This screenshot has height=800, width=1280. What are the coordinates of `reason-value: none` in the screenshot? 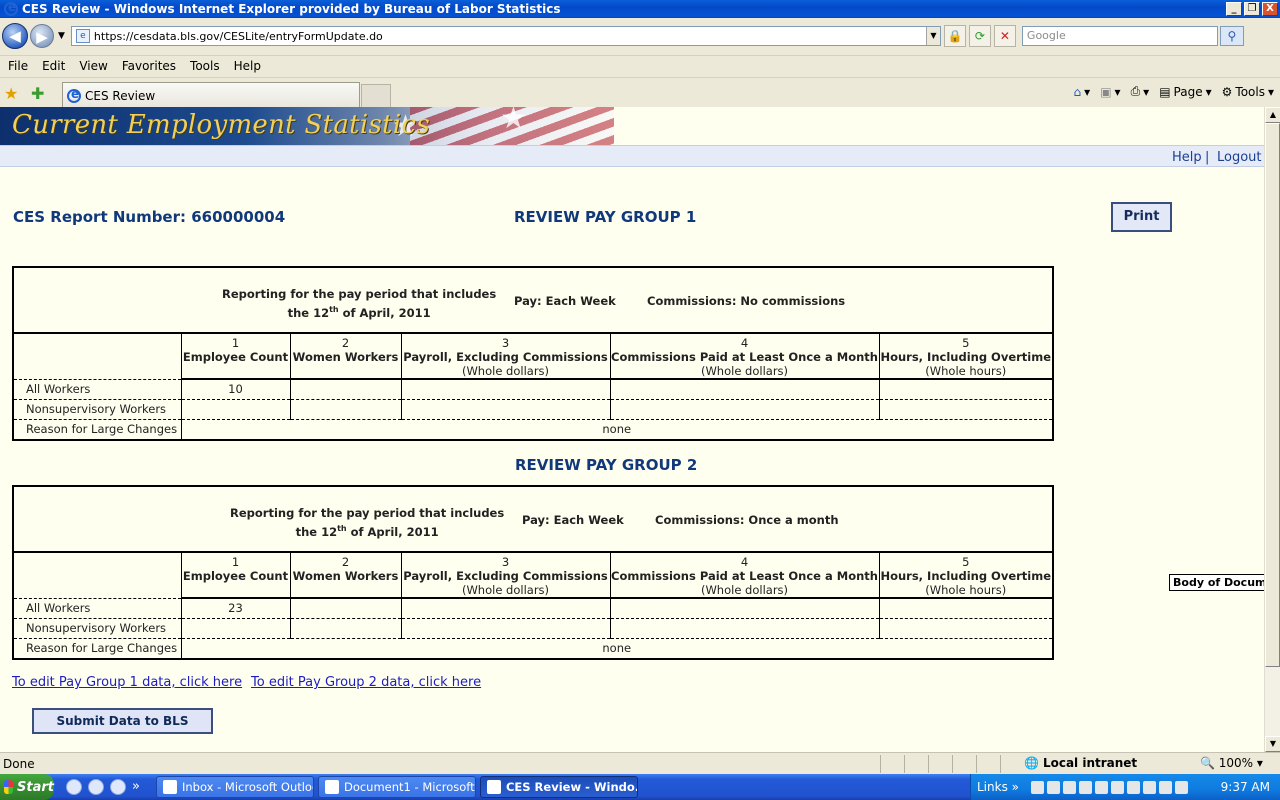 It's located at (616, 429).